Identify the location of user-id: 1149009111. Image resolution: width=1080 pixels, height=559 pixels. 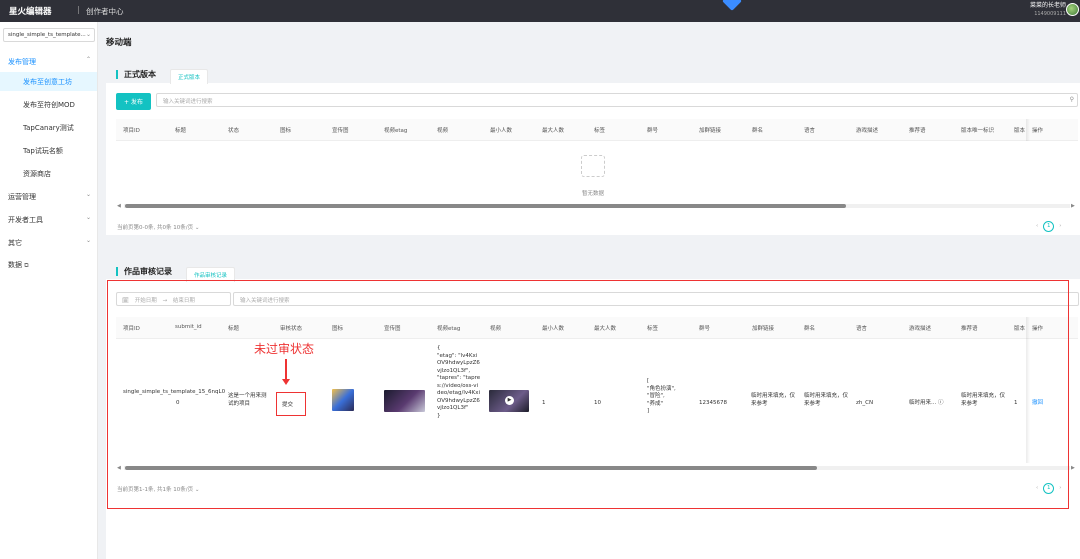
(1050, 14).